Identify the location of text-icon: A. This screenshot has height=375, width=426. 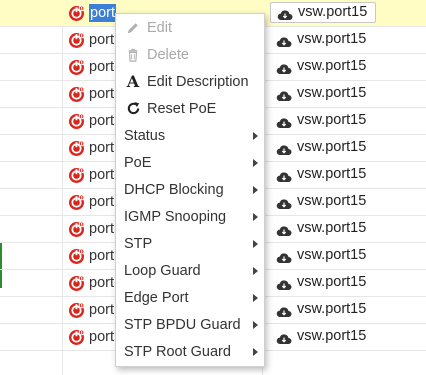
(133, 81).